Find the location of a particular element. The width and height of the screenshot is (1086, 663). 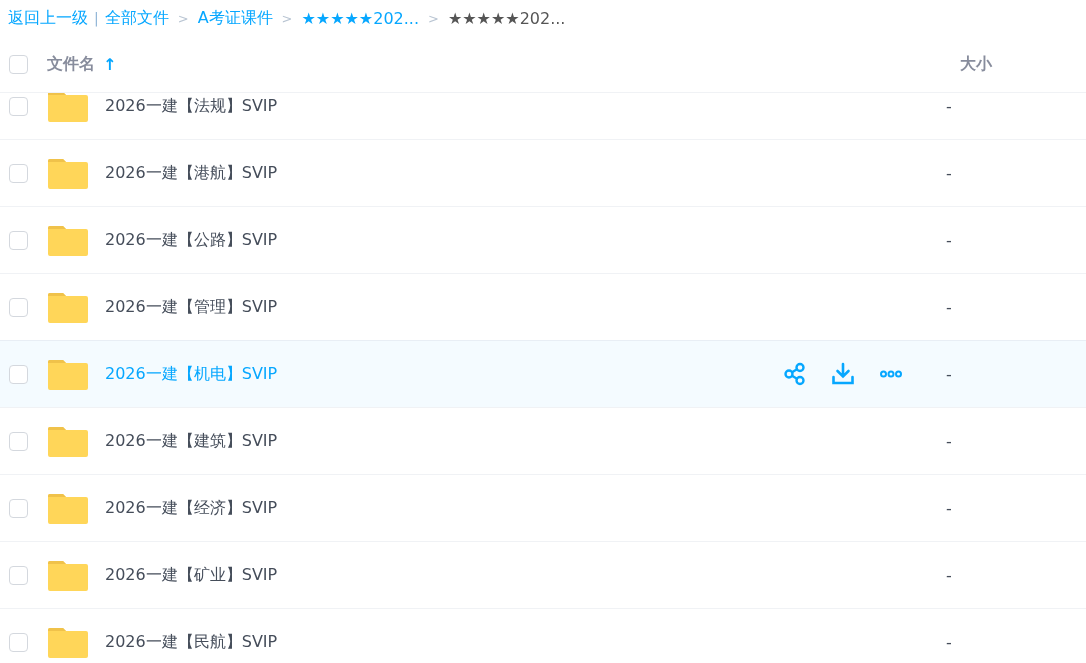

size-column-header: 大小 is located at coordinates (976, 64).